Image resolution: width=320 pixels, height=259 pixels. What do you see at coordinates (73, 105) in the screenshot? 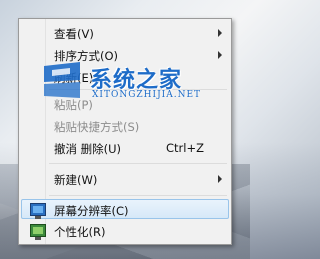
I see `menu-item-label: 粘贴(P)` at bounding box center [73, 105].